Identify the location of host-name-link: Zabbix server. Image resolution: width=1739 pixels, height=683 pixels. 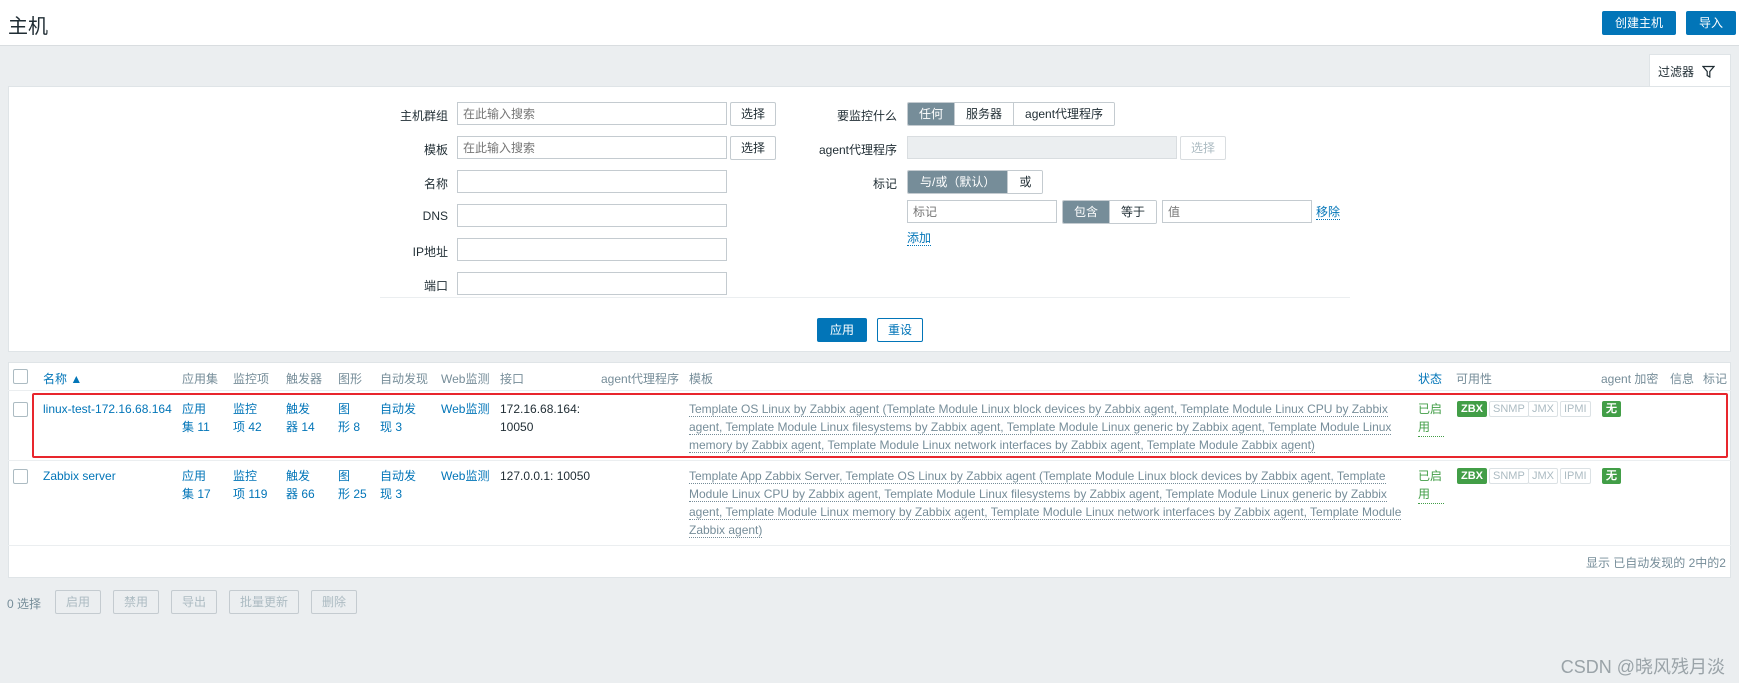
(79, 476).